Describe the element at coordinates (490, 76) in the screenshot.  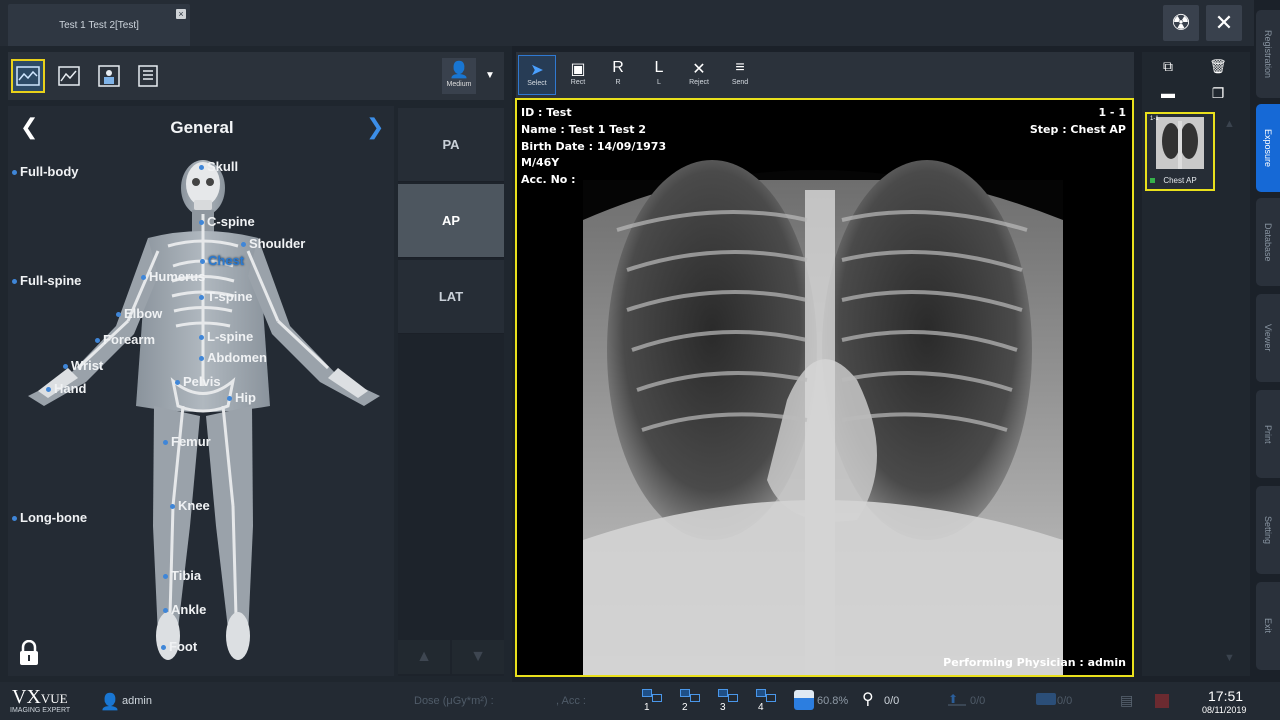
I see `body-size-dropdown: ▼` at that location.